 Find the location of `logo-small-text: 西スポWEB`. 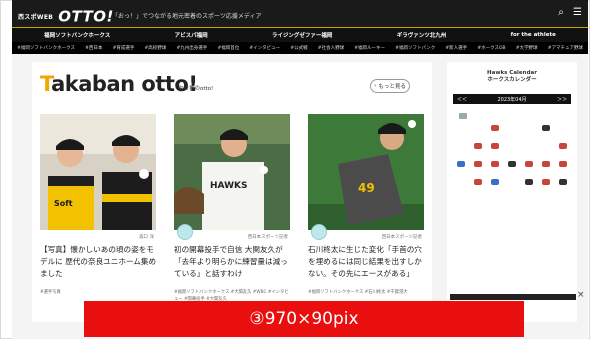

logo-small-text: 西スポWEB is located at coordinates (36, 17).